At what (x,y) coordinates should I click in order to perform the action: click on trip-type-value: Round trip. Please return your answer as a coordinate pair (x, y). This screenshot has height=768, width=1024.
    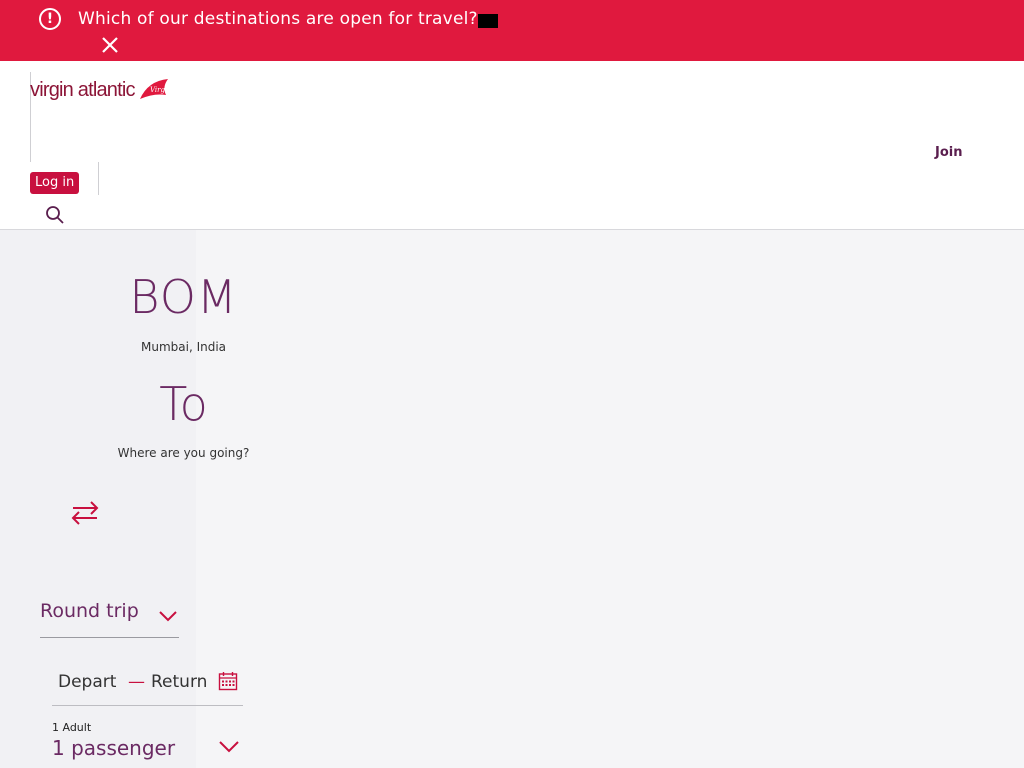
    Looking at the image, I should click on (89, 611).